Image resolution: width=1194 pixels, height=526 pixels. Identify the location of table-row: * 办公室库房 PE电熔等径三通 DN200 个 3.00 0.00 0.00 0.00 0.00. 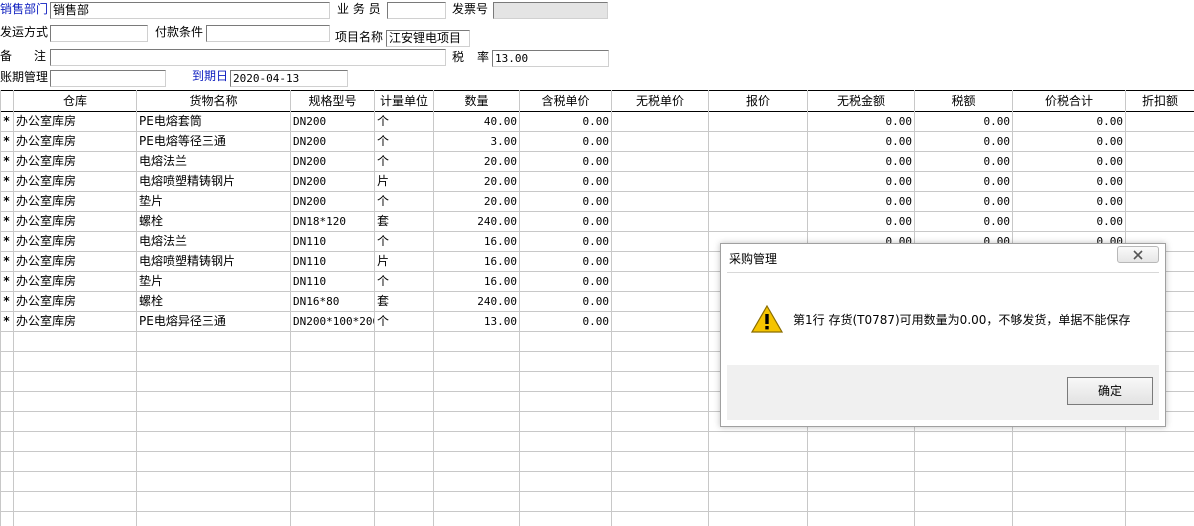
(597, 142).